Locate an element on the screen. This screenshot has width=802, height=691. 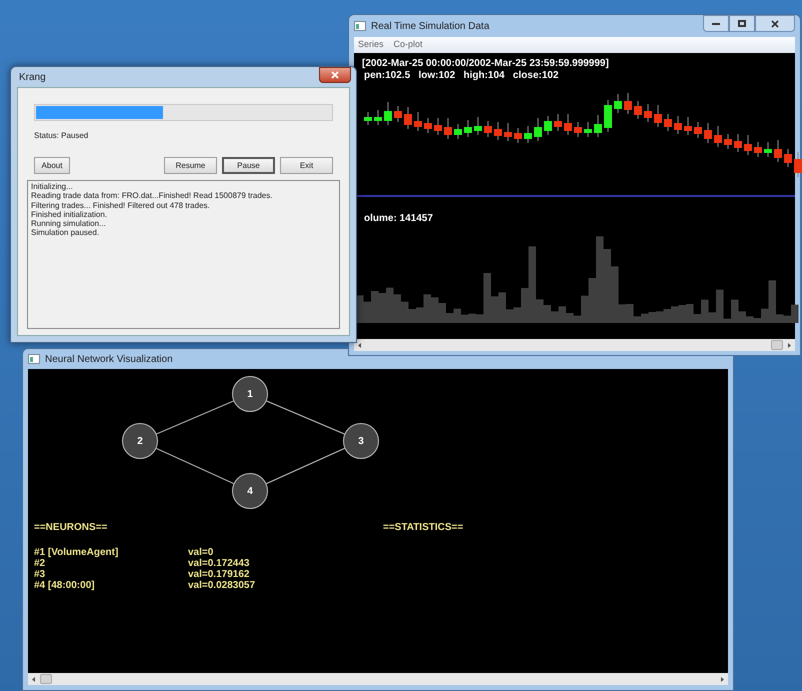
log-line: Reading trade data from: FRO.dat...Finished! Read 1500879 trades. is located at coordinates (152, 196).